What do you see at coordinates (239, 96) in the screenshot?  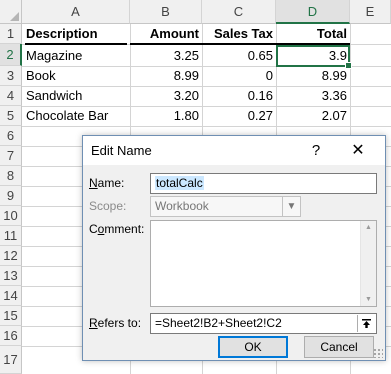 I see `cell-c4: 0.16` at bounding box center [239, 96].